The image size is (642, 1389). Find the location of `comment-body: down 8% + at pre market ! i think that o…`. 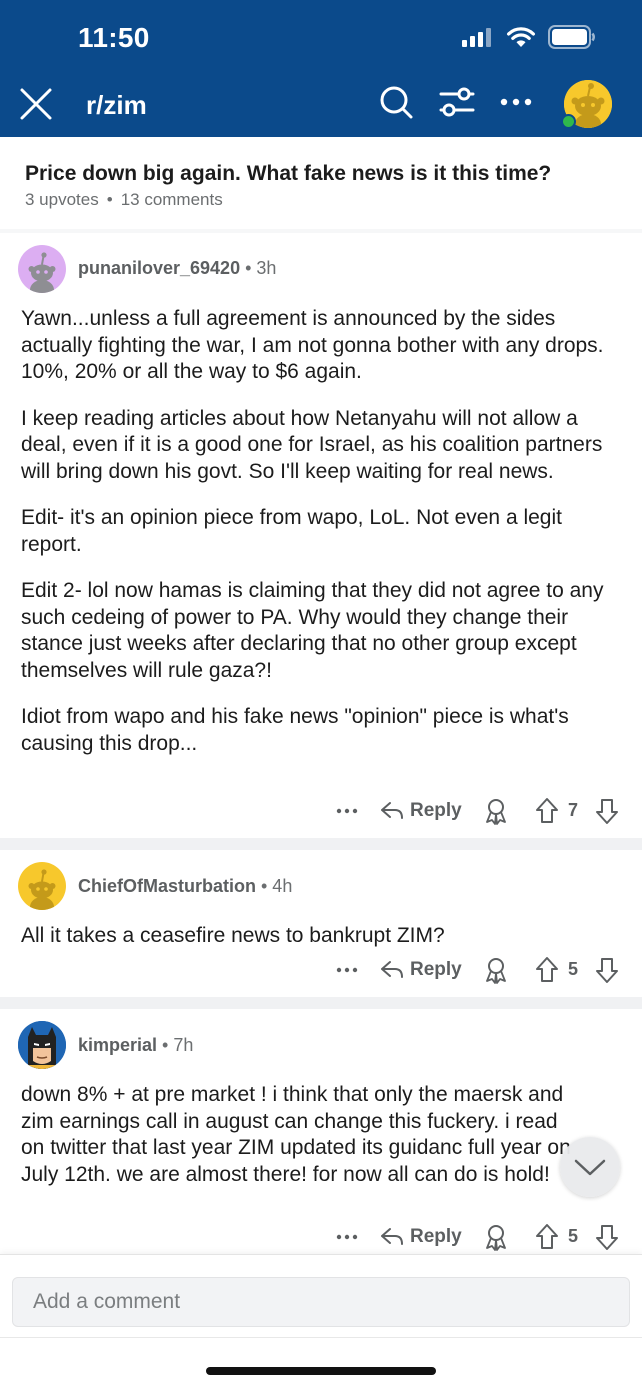

comment-body: down 8% + at pre market ! i think that o… is located at coordinates (301, 1145).